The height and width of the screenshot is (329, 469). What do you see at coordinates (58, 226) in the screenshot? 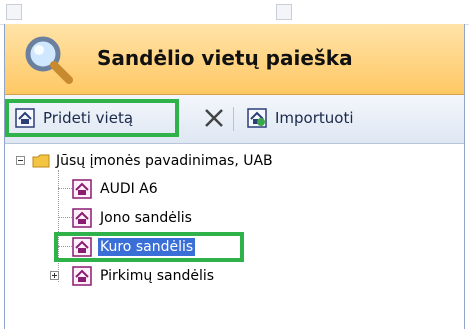
I see `tree-connector` at bounding box center [58, 226].